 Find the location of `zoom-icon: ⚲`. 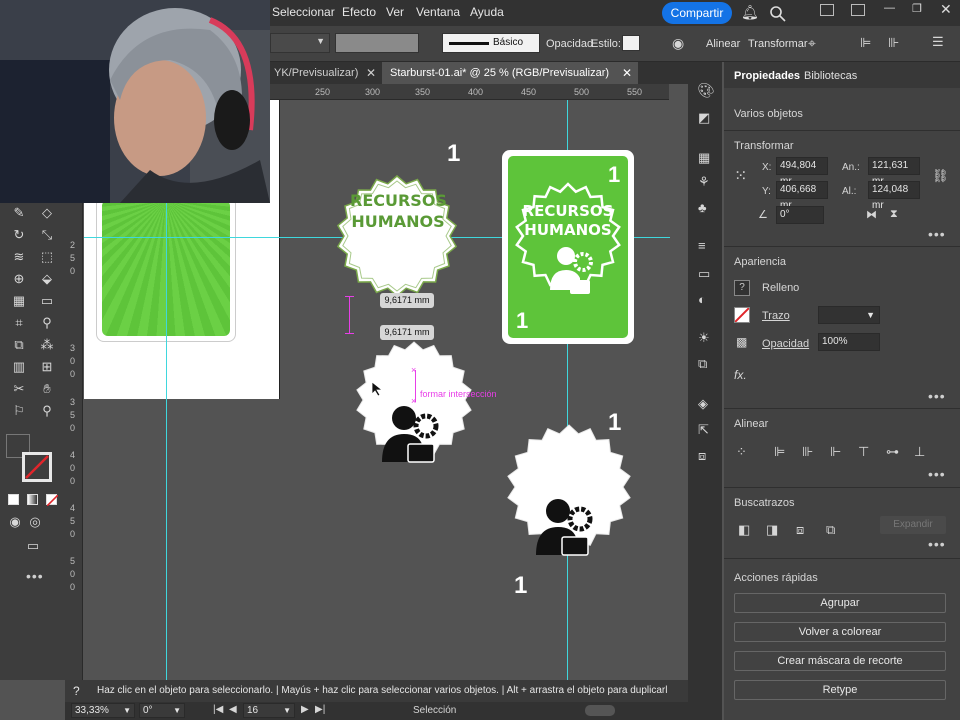

zoom-icon: ⚲ is located at coordinates (47, 411).